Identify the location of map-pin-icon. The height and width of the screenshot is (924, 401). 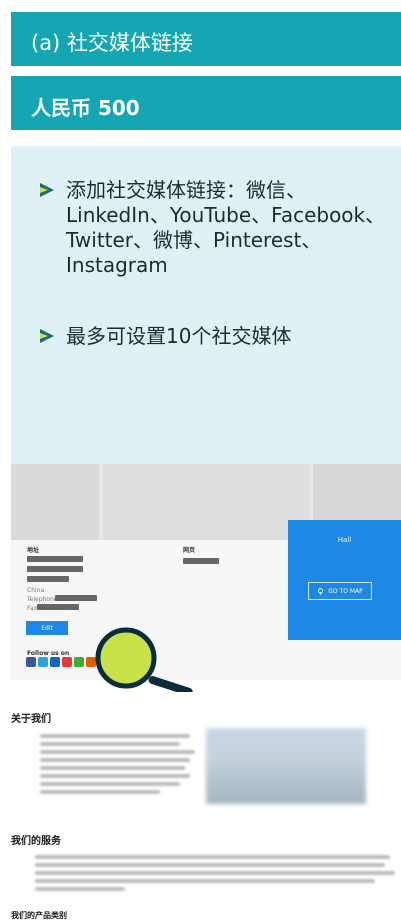
(321, 591).